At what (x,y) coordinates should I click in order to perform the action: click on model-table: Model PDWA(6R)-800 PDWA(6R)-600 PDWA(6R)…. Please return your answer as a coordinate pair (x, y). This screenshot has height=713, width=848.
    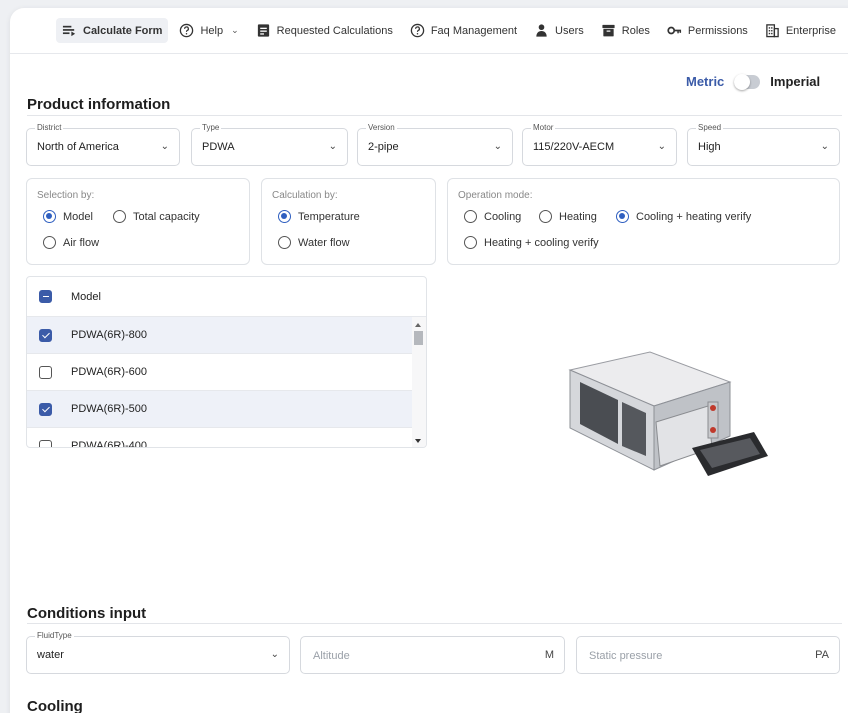
    Looking at the image, I should click on (226, 362).